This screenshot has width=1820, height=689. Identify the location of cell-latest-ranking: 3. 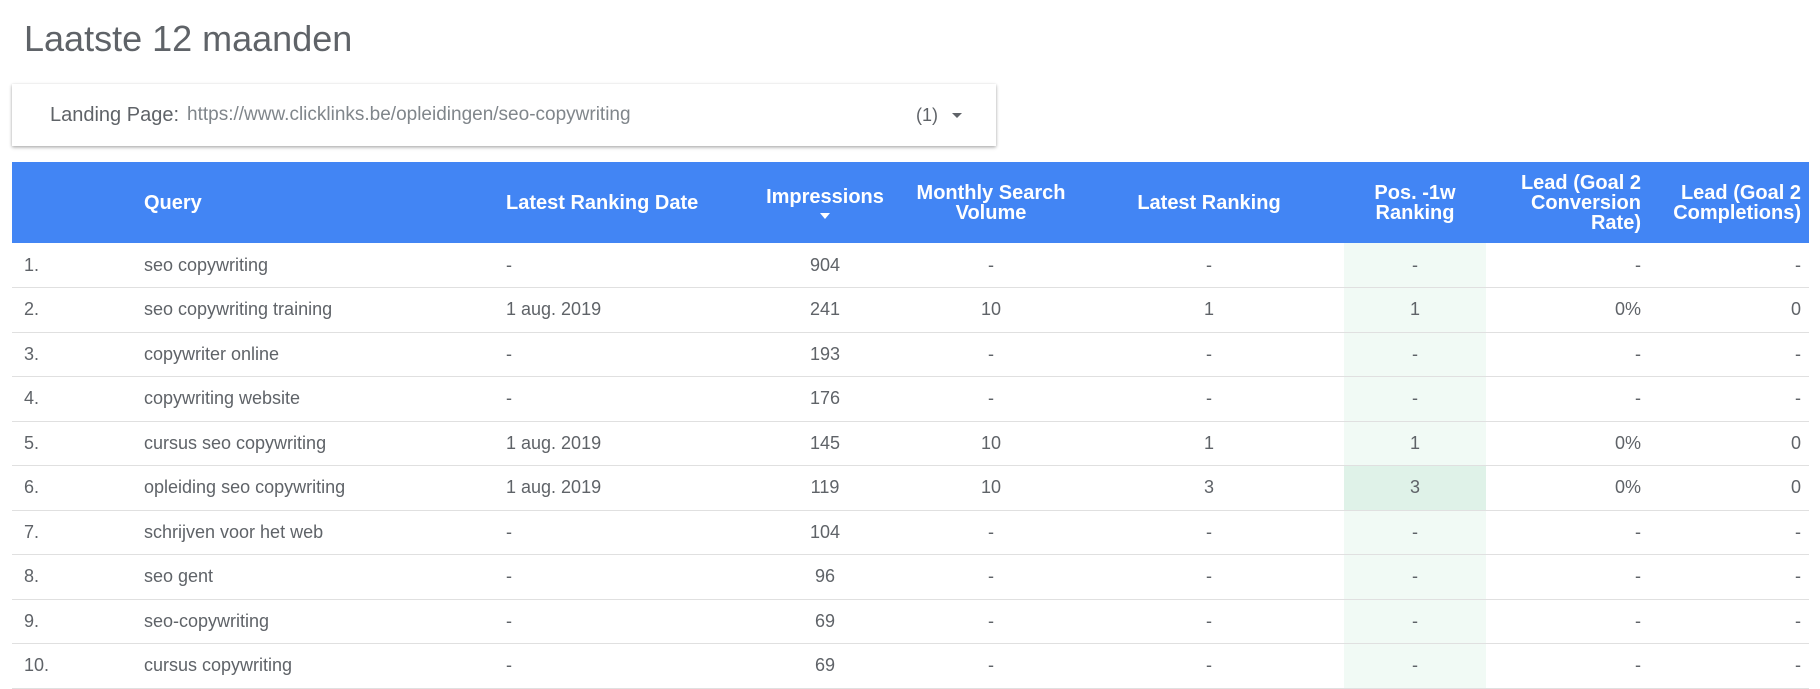
(1208, 487).